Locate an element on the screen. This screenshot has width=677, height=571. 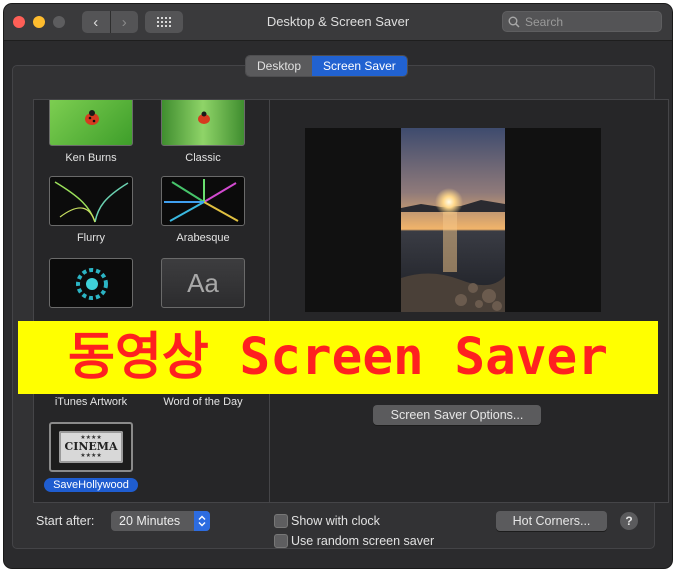
forward-button: › is located at coordinates (124, 22).